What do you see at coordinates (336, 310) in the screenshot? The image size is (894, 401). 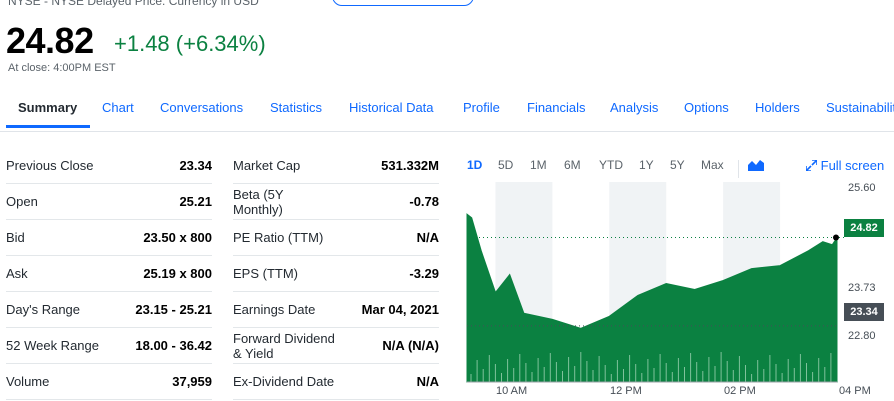 I see `stat-row-earnings-date: Earnings Date Mar 04, 2021` at bounding box center [336, 310].